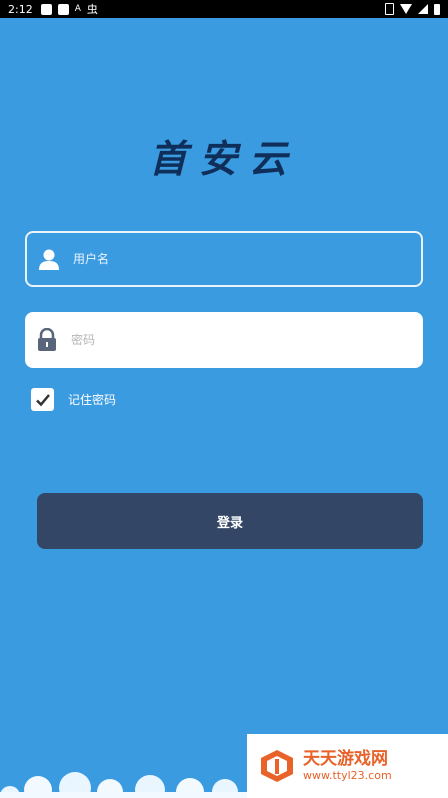  What do you see at coordinates (130, 785) in the screenshot?
I see `clouds-decoration` at bounding box center [130, 785].